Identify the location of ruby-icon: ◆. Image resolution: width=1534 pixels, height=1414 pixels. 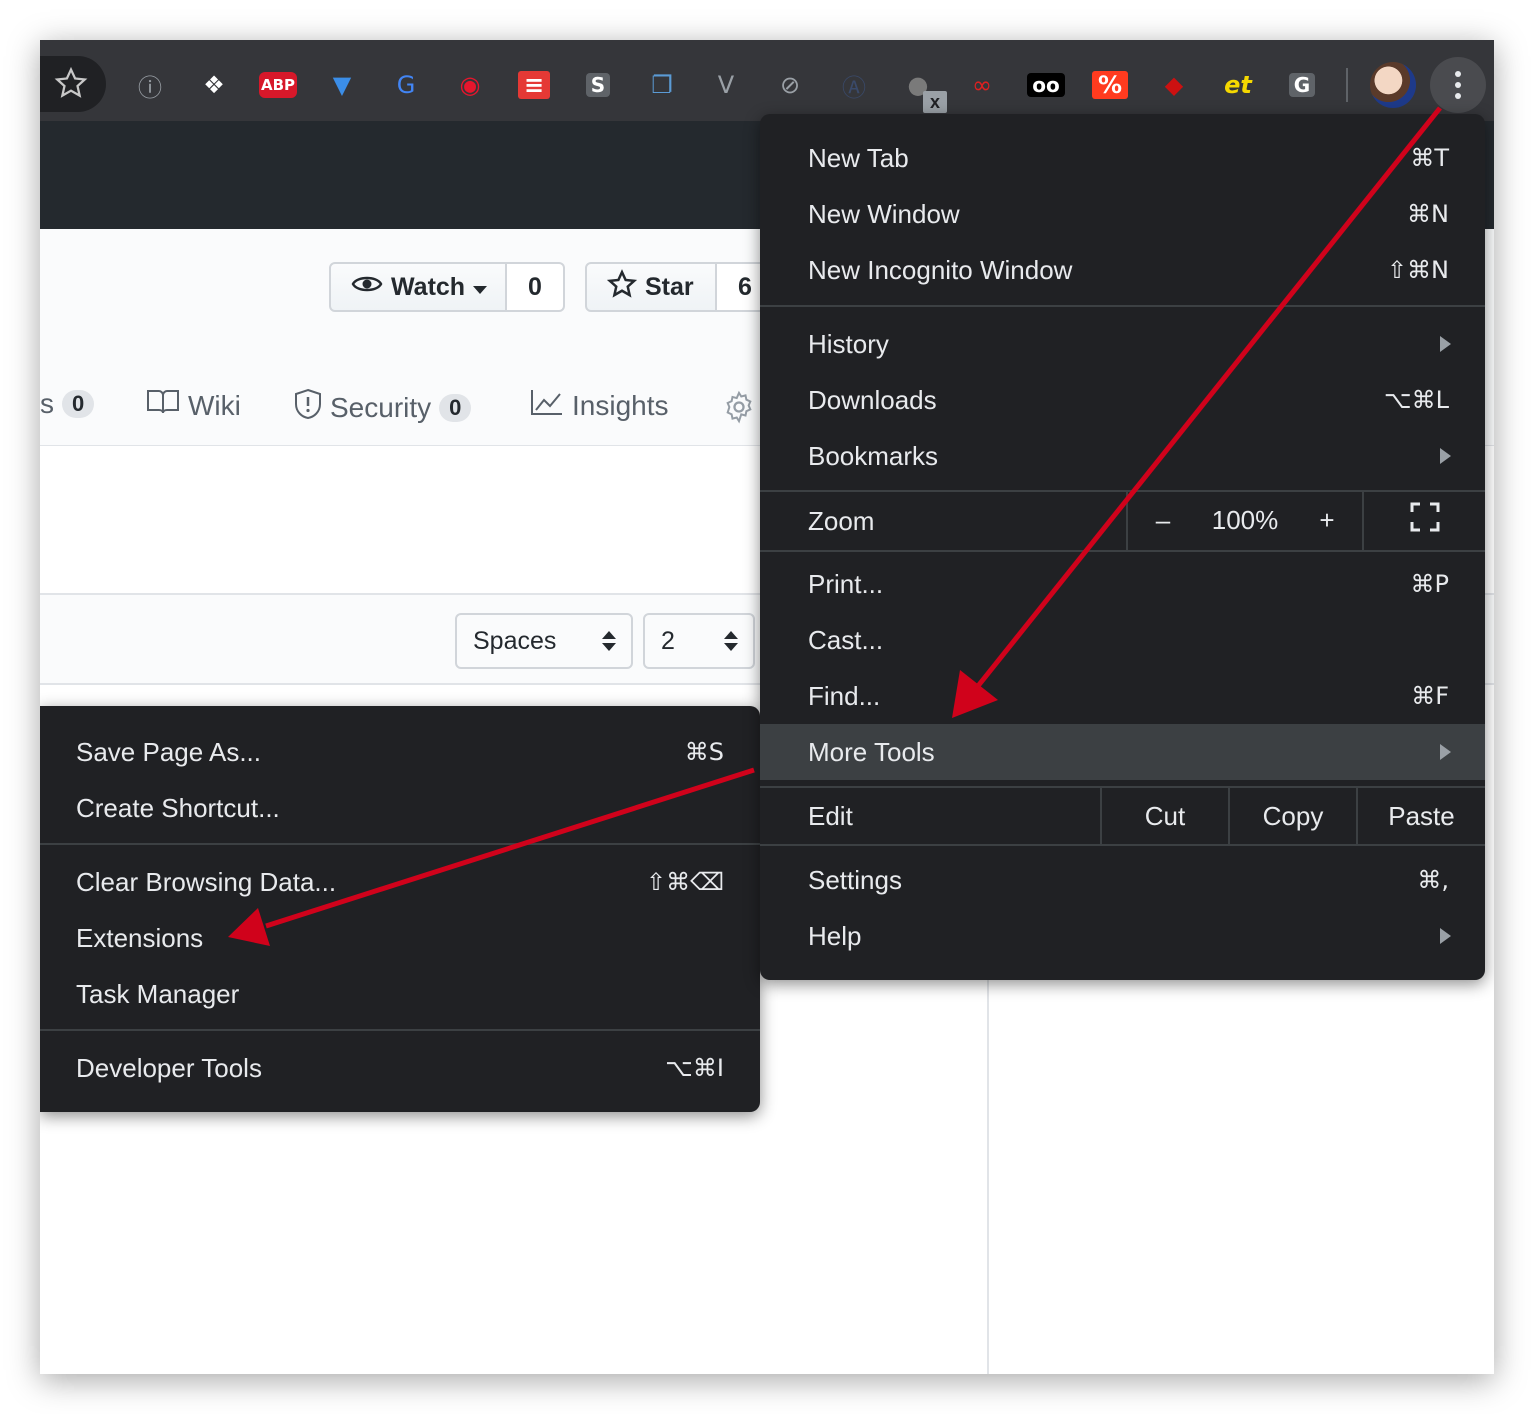
(1174, 85).